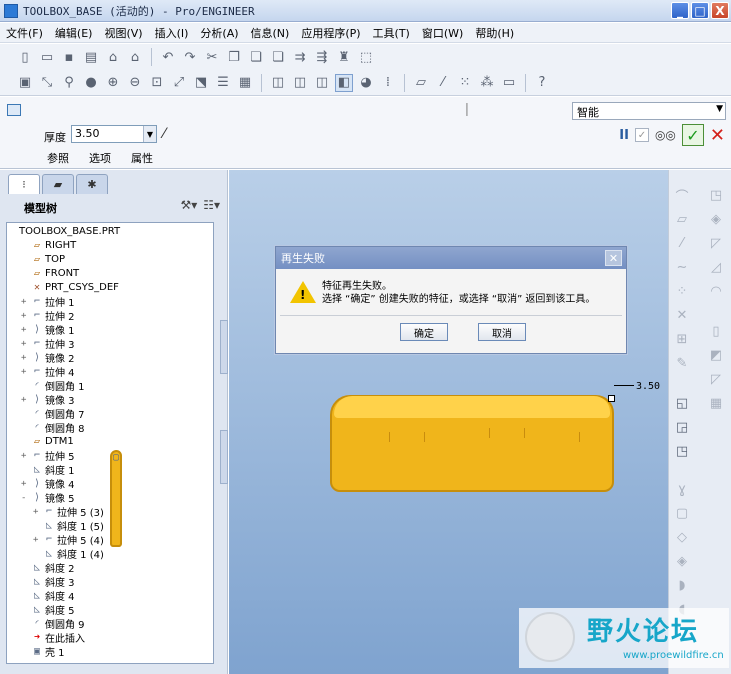  I want to click on menu-help: 帮助(H), so click(494, 33).